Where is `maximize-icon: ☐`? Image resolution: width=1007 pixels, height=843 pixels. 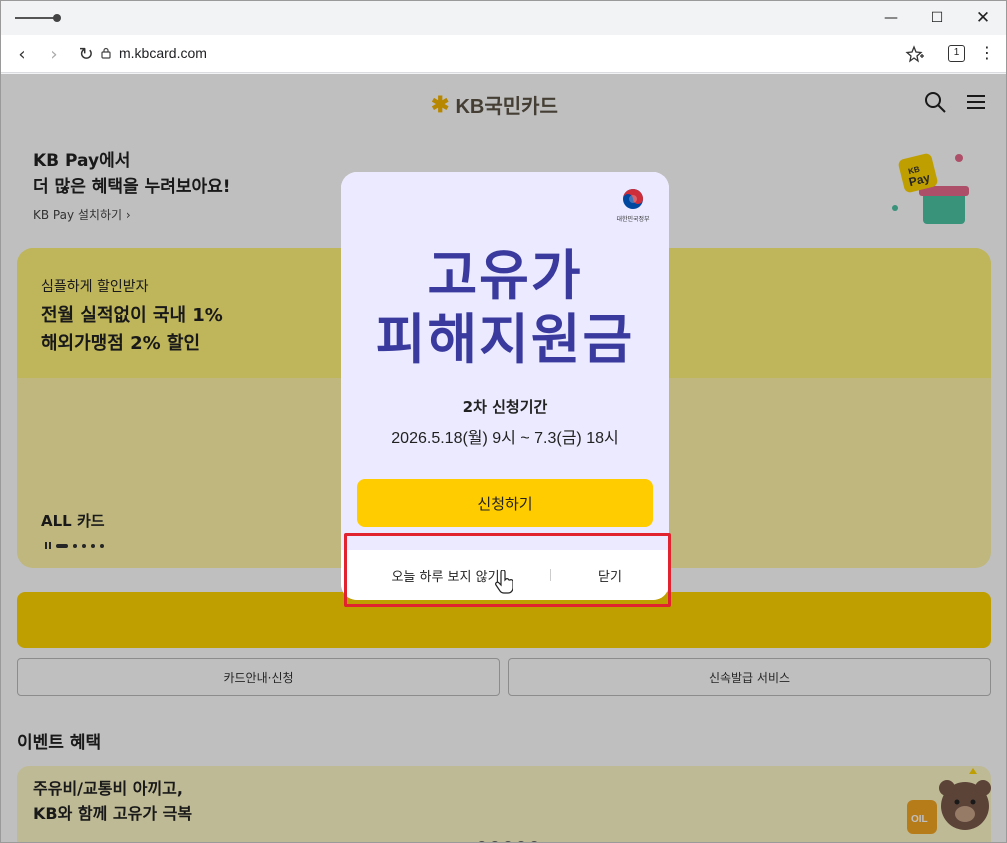
maximize-icon: ☐ is located at coordinates (937, 18).